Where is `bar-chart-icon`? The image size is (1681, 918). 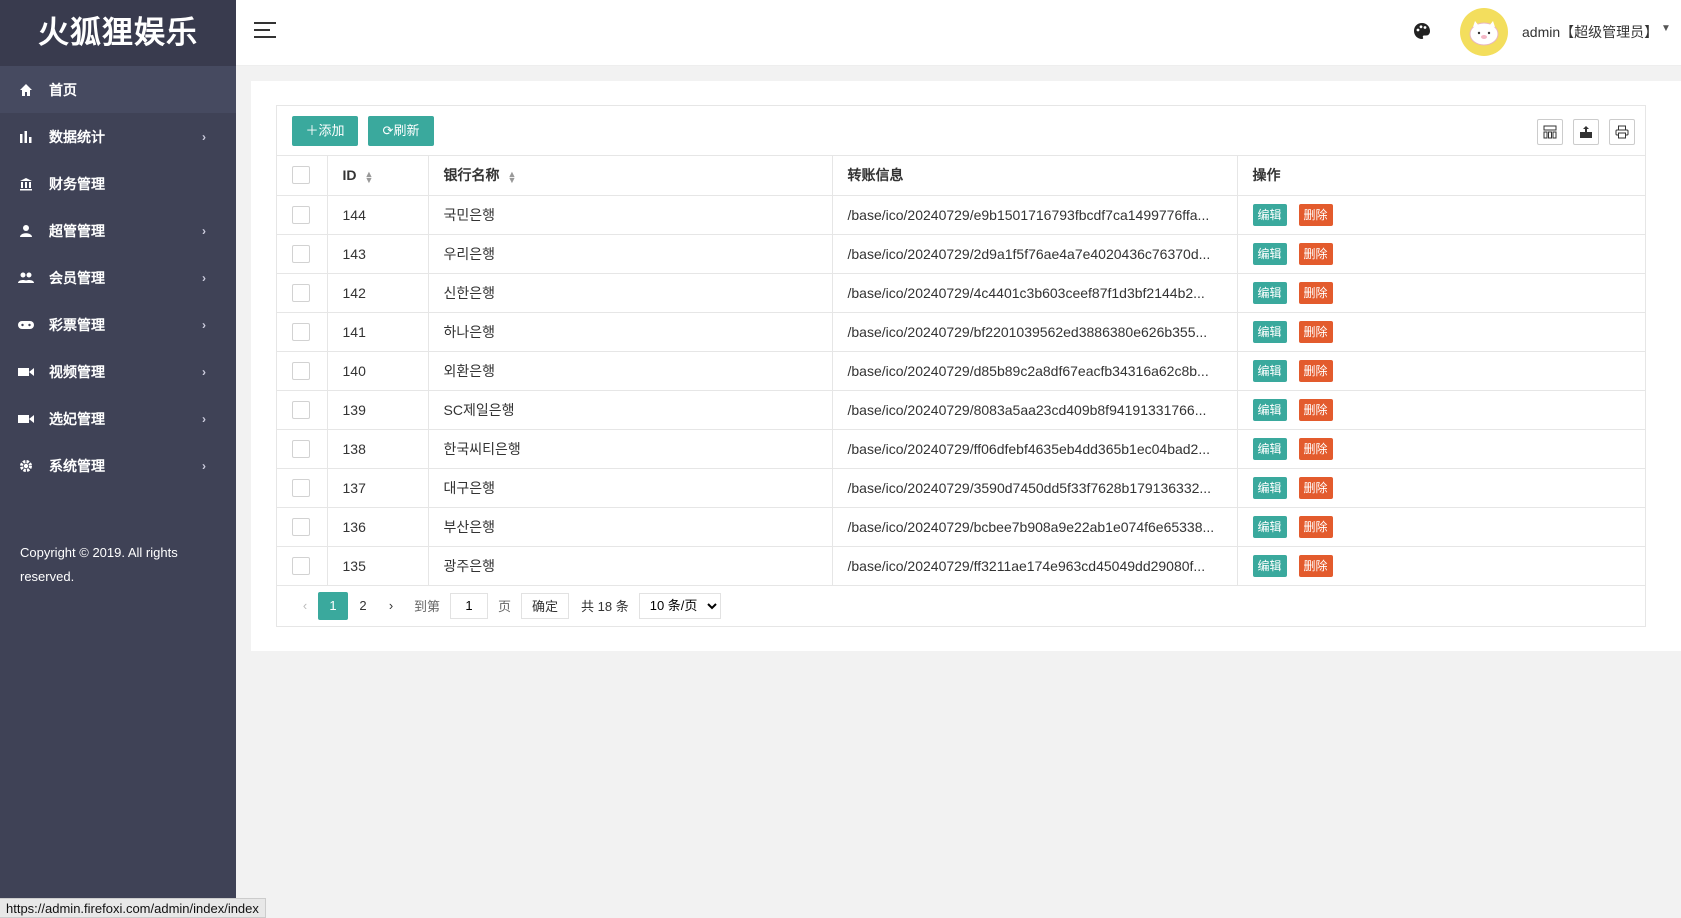 bar-chart-icon is located at coordinates (26, 137).